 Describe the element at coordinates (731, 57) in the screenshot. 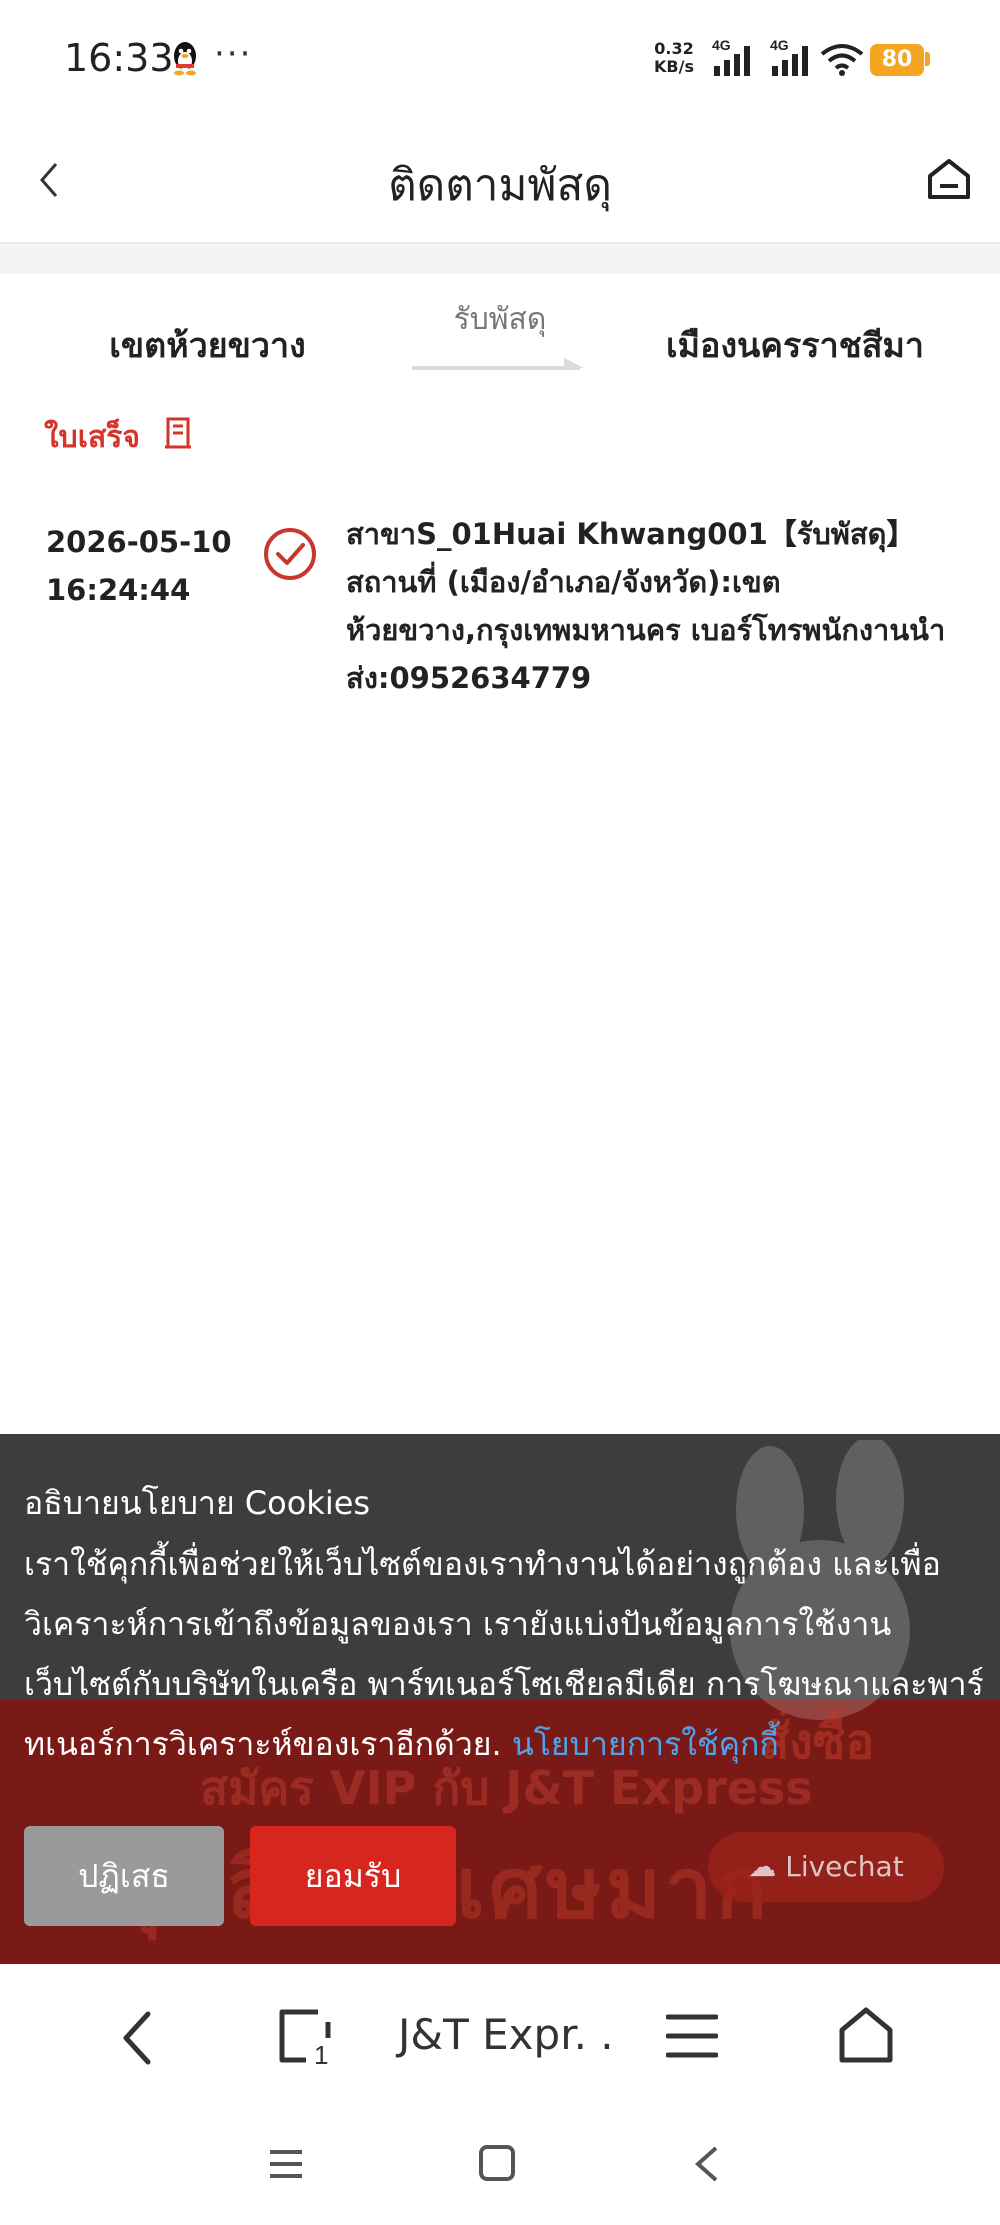

I see `cellular-signal-1-icon: 4G` at that location.